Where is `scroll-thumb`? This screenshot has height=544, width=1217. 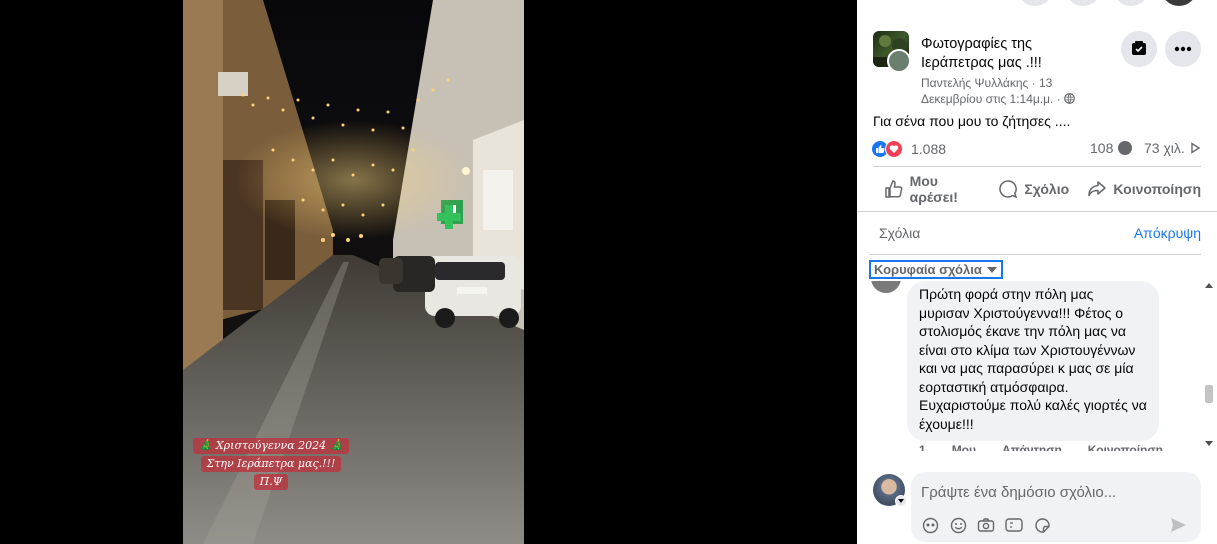 scroll-thumb is located at coordinates (1209, 394).